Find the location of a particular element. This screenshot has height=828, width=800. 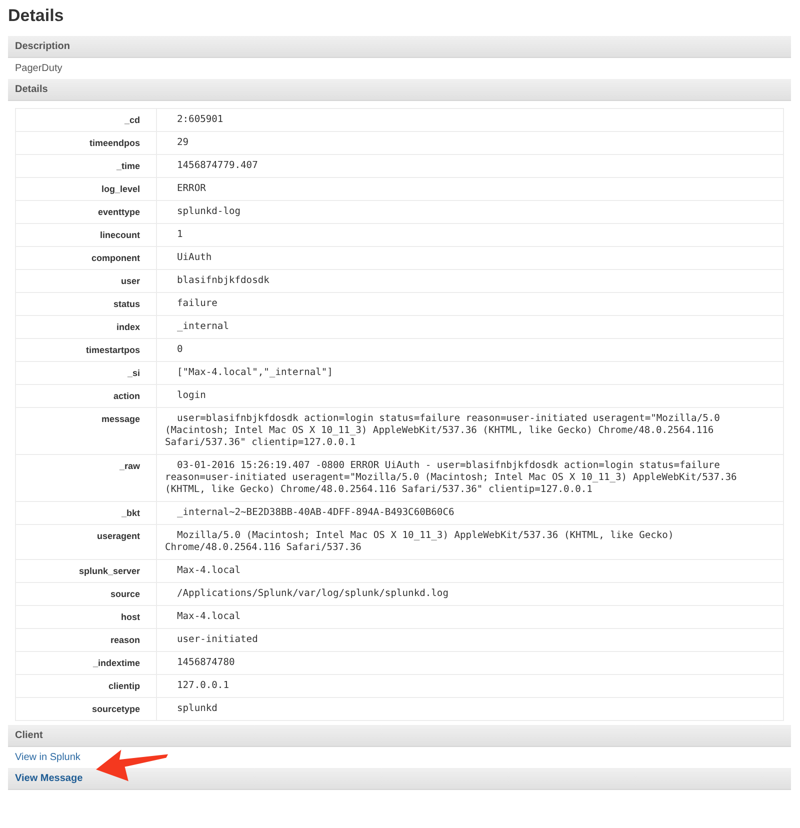

field-name: _time is located at coordinates (86, 166).